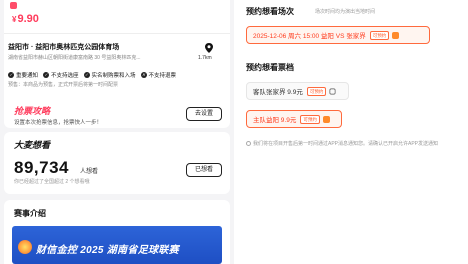 The width and height of the screenshot is (468, 264). I want to click on session-option-label: 2025-12-06 周六 15:00 益阳 VS 张家界, so click(309, 36).